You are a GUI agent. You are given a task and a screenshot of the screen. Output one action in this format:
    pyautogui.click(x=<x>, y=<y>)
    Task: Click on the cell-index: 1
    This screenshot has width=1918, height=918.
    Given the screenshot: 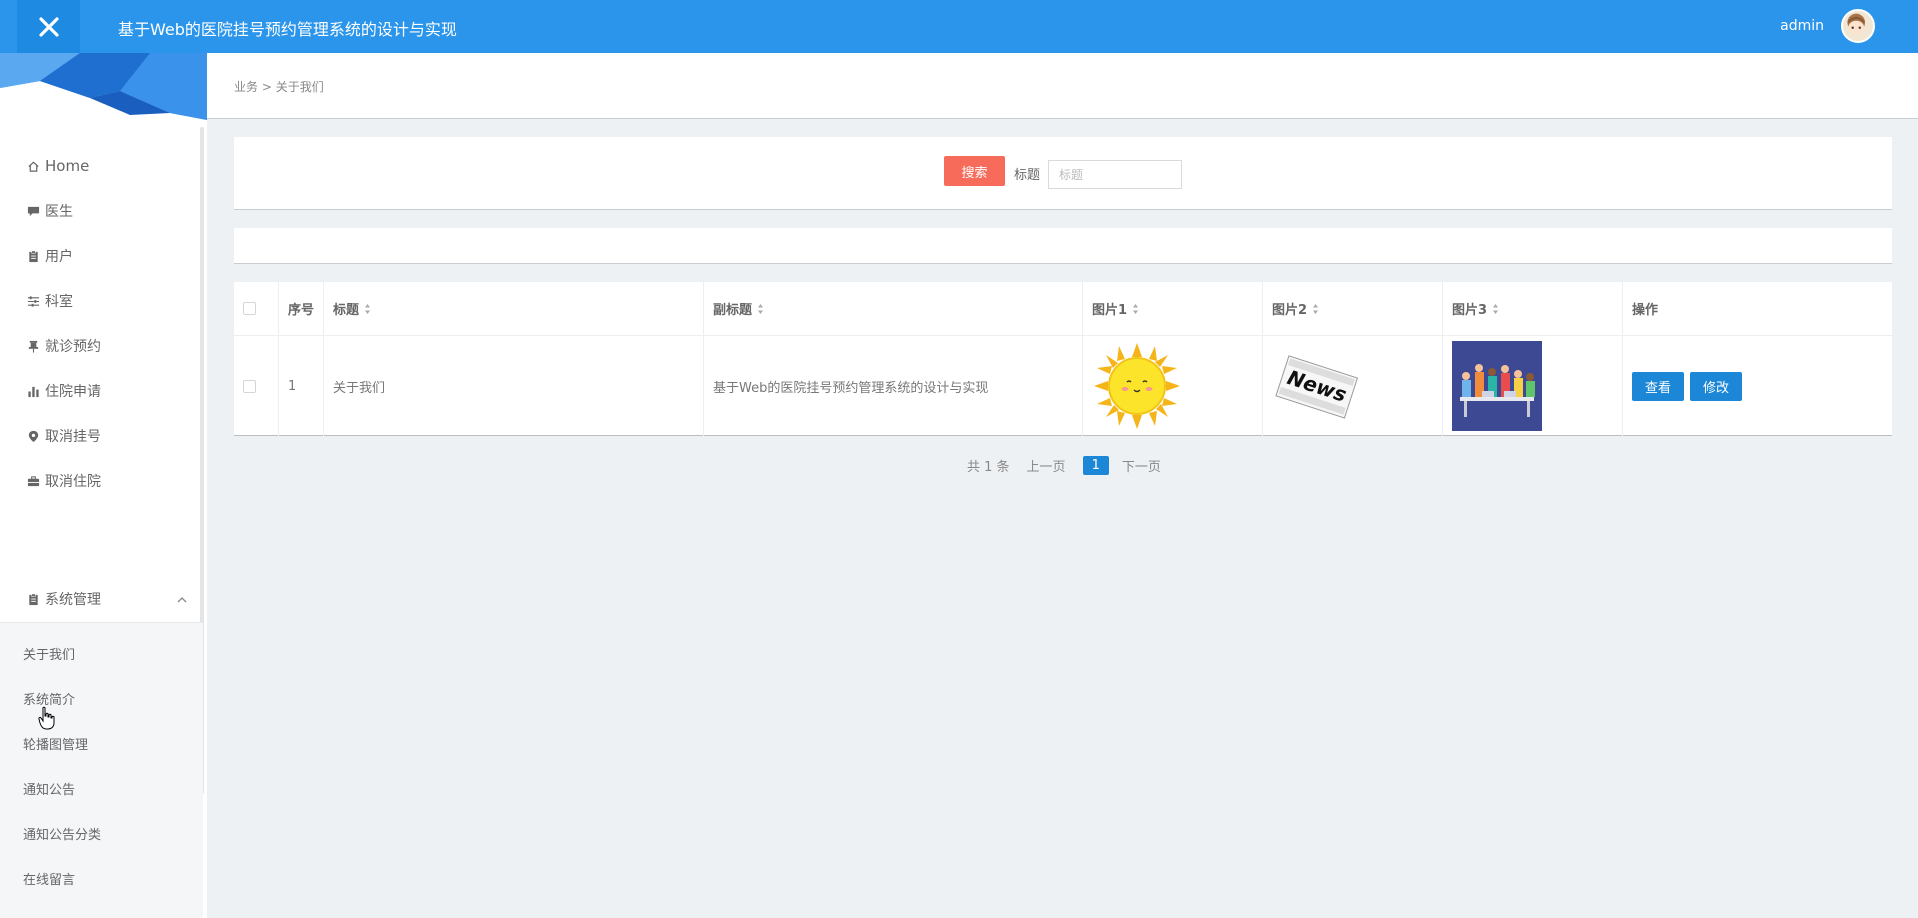 What is the action you would take?
    pyautogui.click(x=292, y=386)
    